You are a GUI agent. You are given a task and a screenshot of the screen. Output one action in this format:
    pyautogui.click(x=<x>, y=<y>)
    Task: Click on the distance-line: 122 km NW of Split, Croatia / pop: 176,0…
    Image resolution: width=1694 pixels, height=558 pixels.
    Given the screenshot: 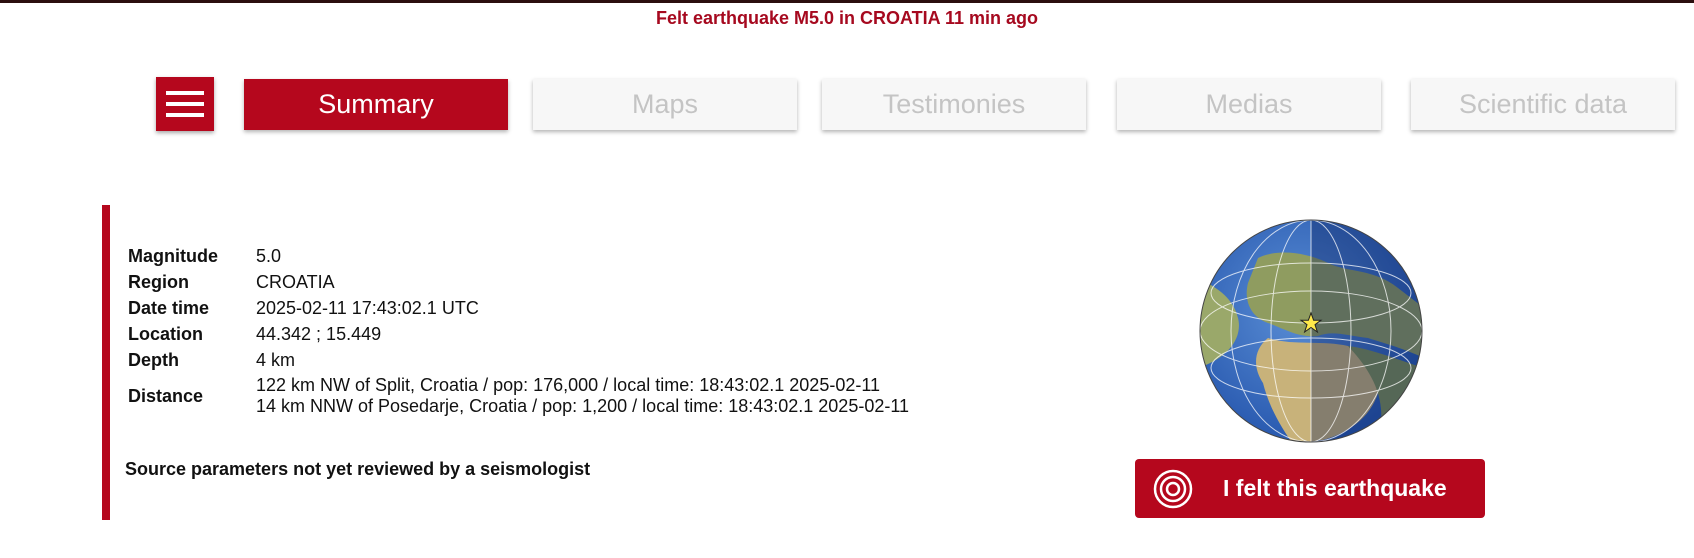 What is the action you would take?
    pyautogui.click(x=568, y=385)
    